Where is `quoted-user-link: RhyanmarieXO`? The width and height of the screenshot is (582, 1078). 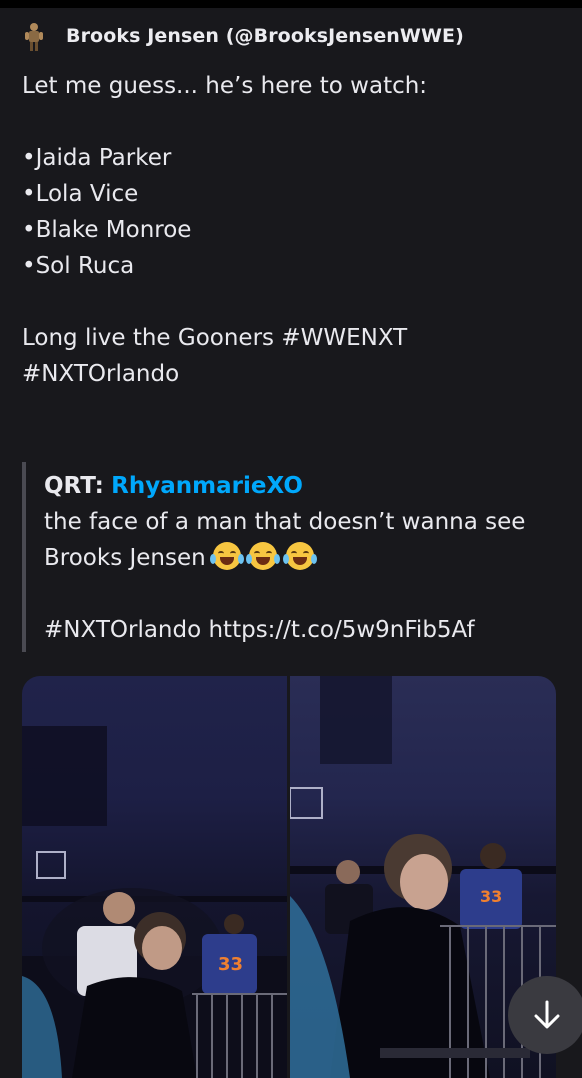 quoted-user-link: RhyanmarieXO is located at coordinates (207, 486).